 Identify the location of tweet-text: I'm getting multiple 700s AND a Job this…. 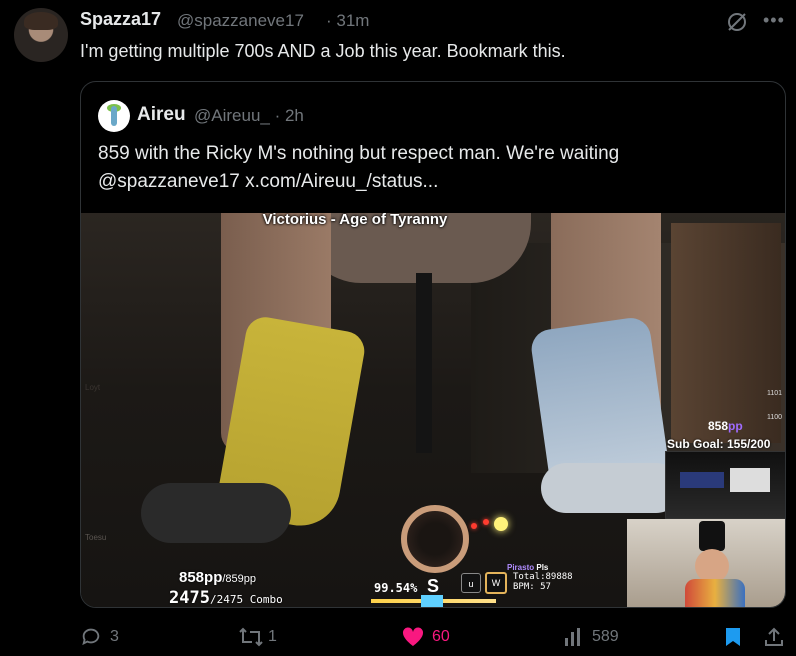
(323, 51).